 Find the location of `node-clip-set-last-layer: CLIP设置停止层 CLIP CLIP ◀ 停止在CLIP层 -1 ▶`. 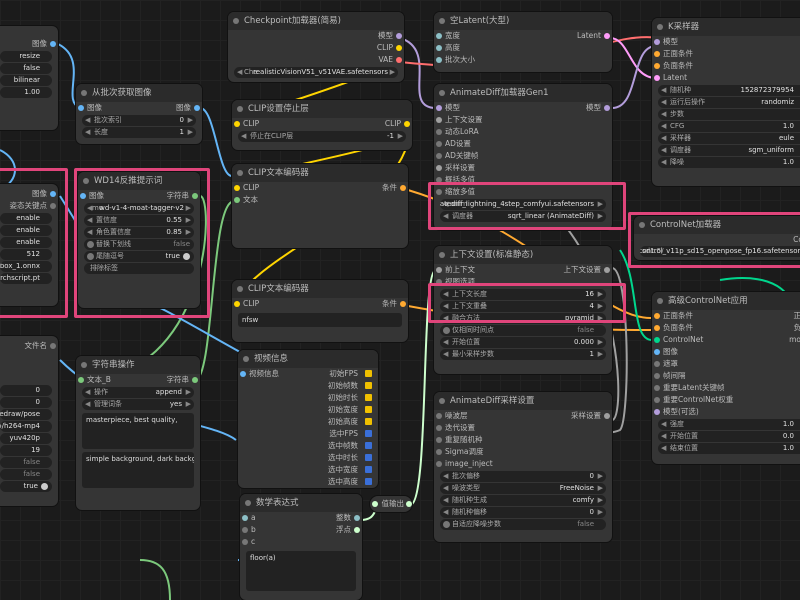

node-clip-set-last-layer: CLIP设置停止层 CLIP CLIP ◀ 停止在CLIP层 -1 ▶ is located at coordinates (322, 125).